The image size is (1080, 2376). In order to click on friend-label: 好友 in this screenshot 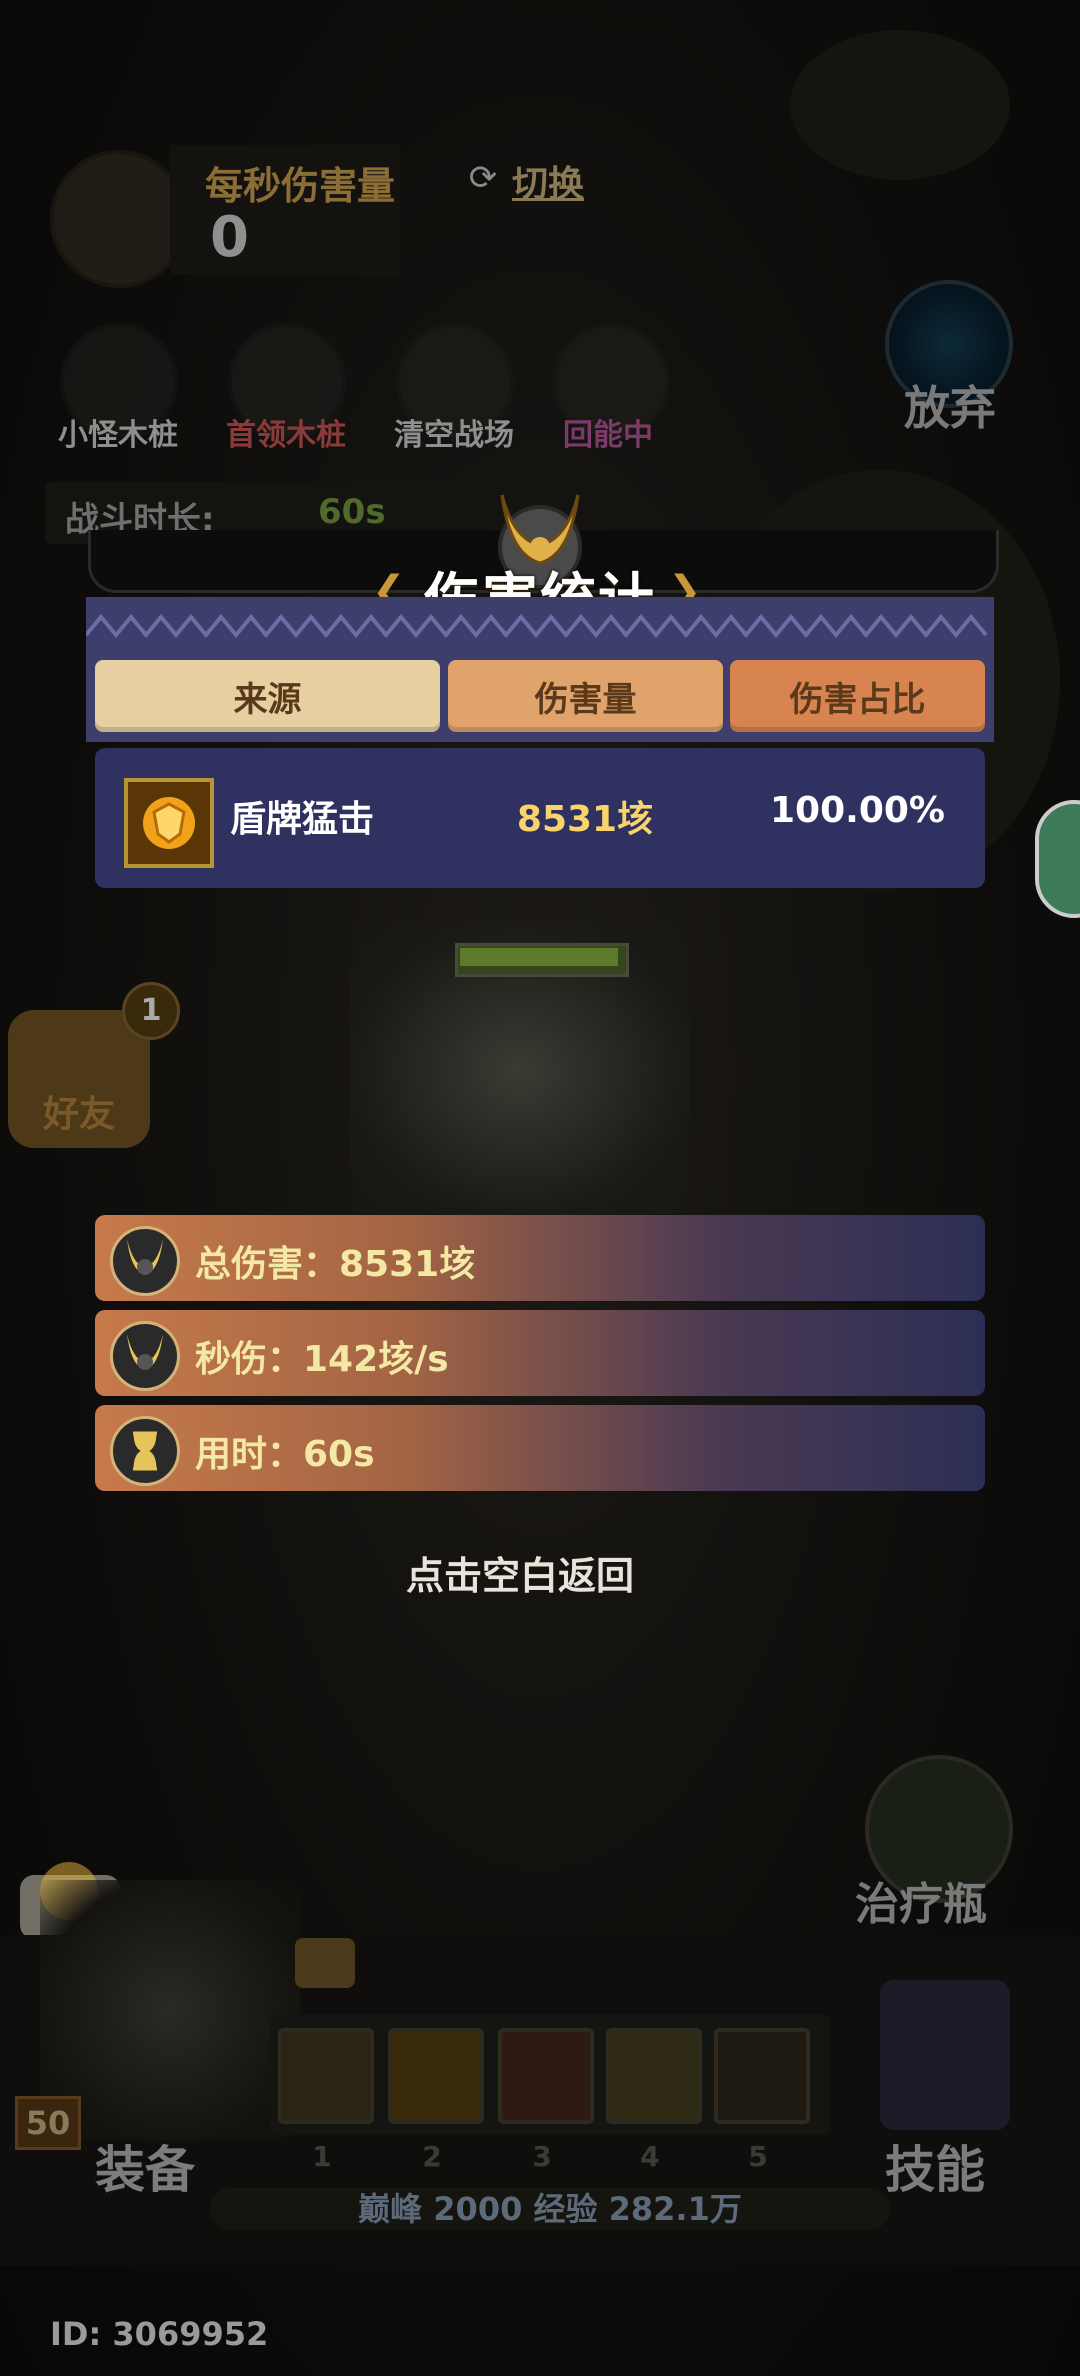, I will do `click(78, 1114)`.